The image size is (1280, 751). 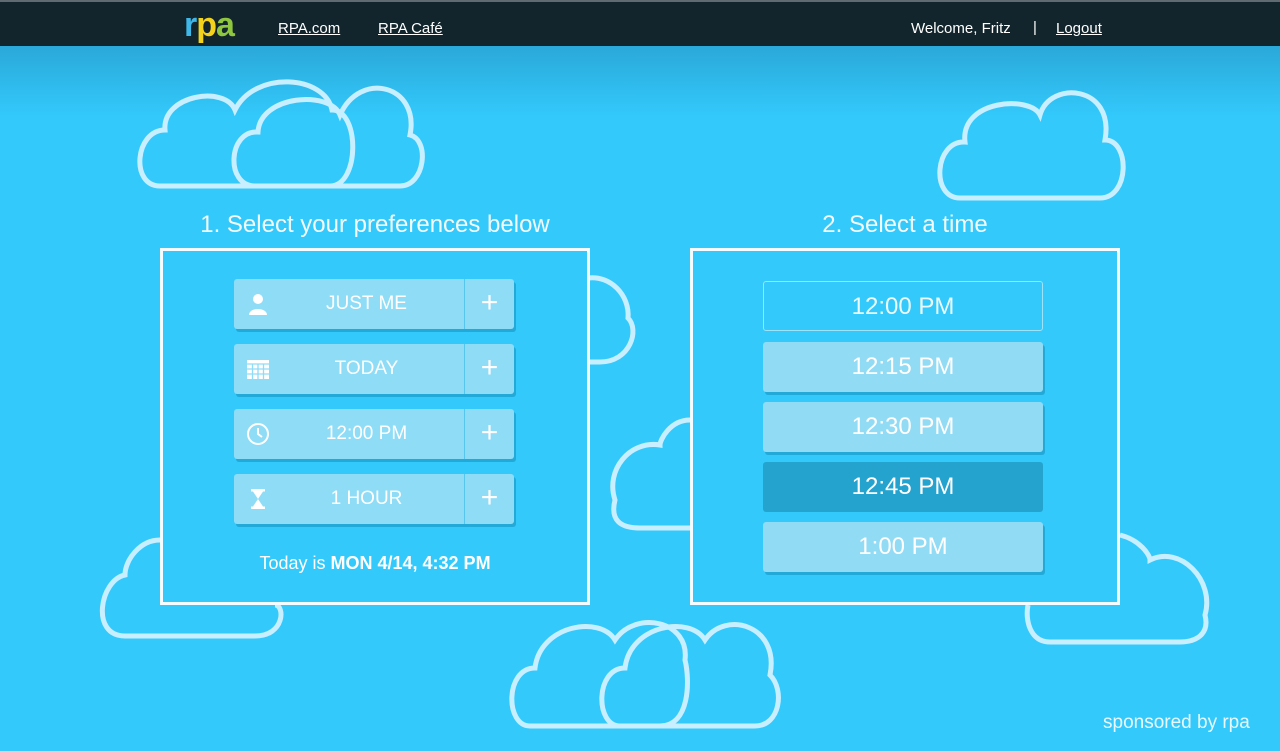 I want to click on duration-row: 1 HOUR +, so click(x=374, y=499).